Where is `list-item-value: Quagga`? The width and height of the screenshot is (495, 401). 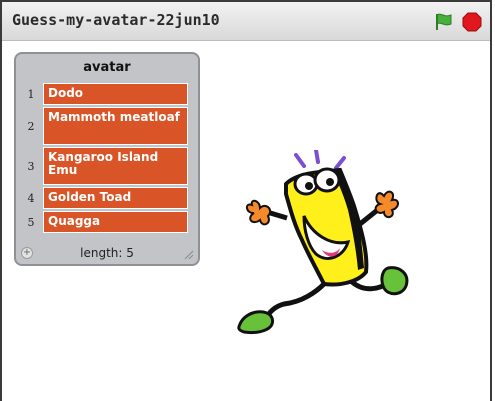 list-item-value: Quagga is located at coordinates (115, 222).